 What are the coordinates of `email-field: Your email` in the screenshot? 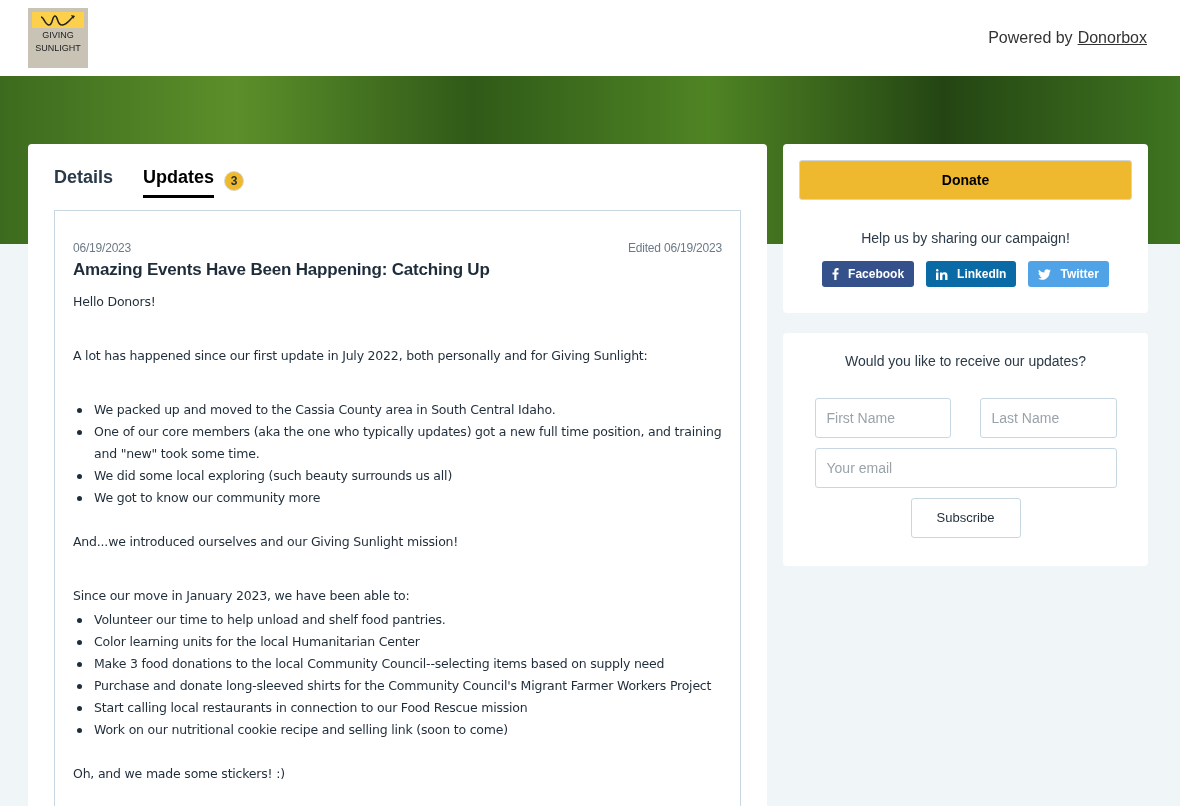 It's located at (965, 468).